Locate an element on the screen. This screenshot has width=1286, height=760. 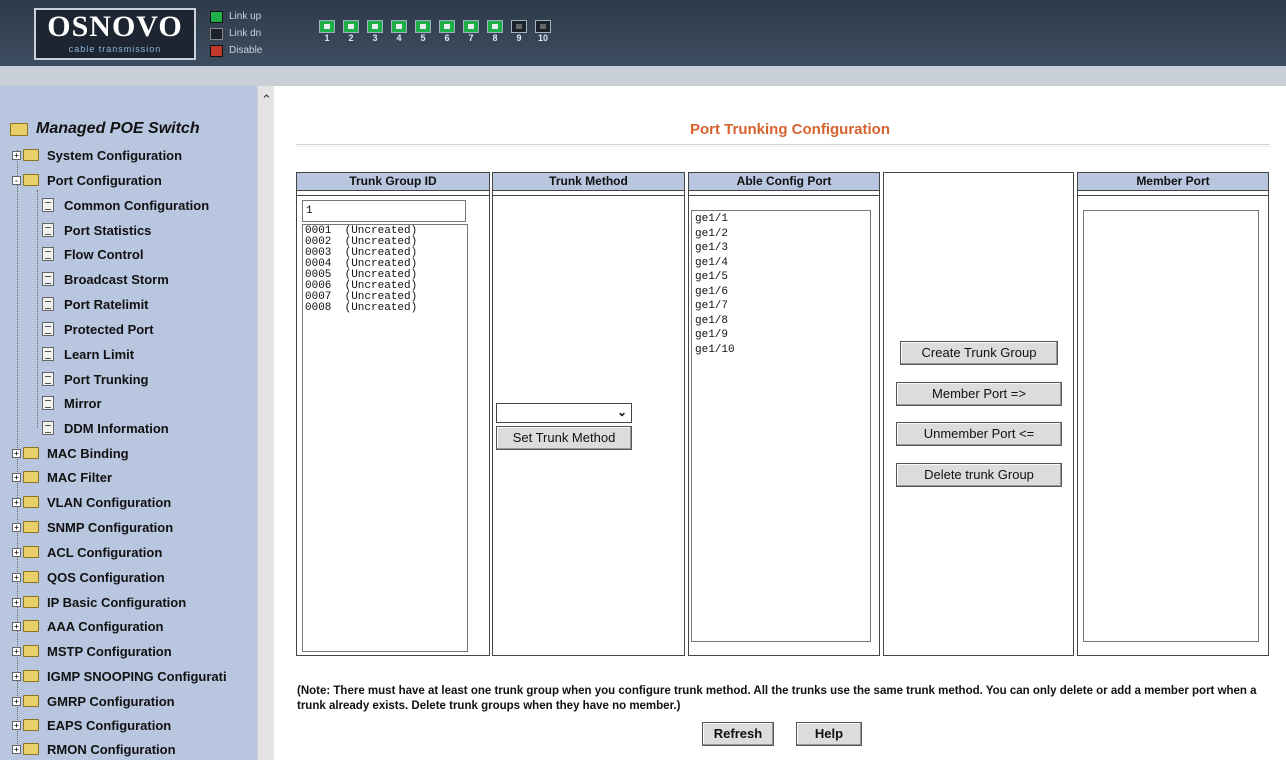
port-5: 5 is located at coordinates (423, 32).